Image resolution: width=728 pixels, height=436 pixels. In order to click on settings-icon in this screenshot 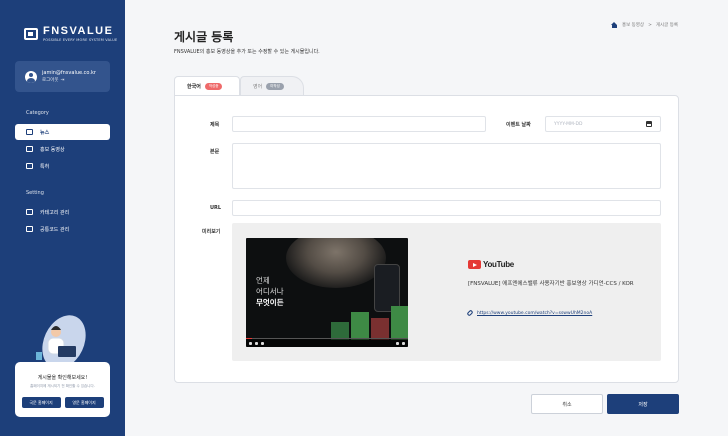, I will do `click(397, 343)`.